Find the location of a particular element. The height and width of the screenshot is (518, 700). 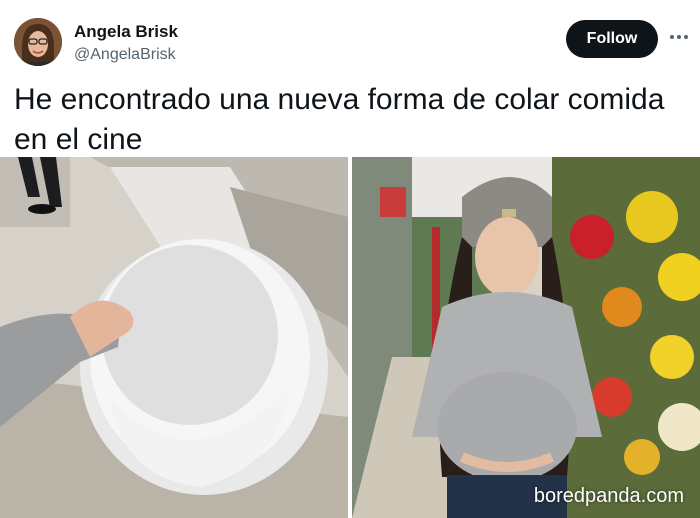

author-handle: @AngelaBrisk is located at coordinates (125, 55).